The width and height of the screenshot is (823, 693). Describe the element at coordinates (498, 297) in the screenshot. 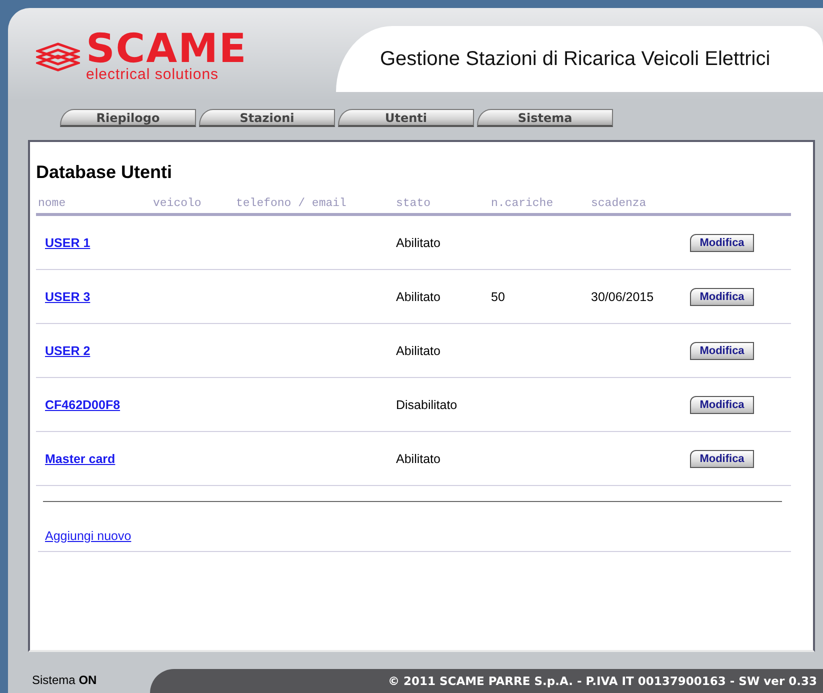

I see `charge-count: 50` at that location.